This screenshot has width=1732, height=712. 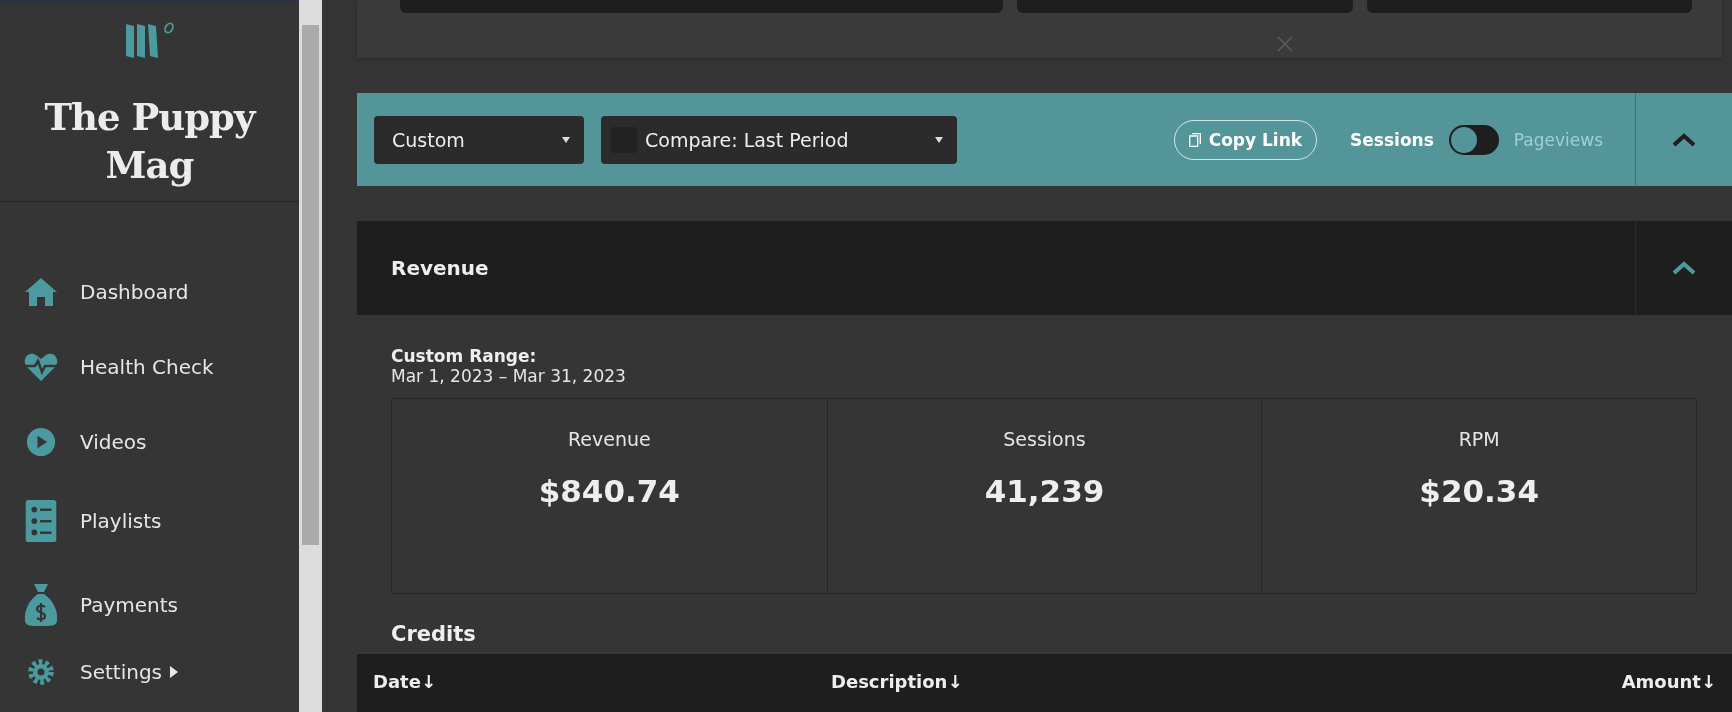 I want to click on list-icon, so click(x=41, y=521).